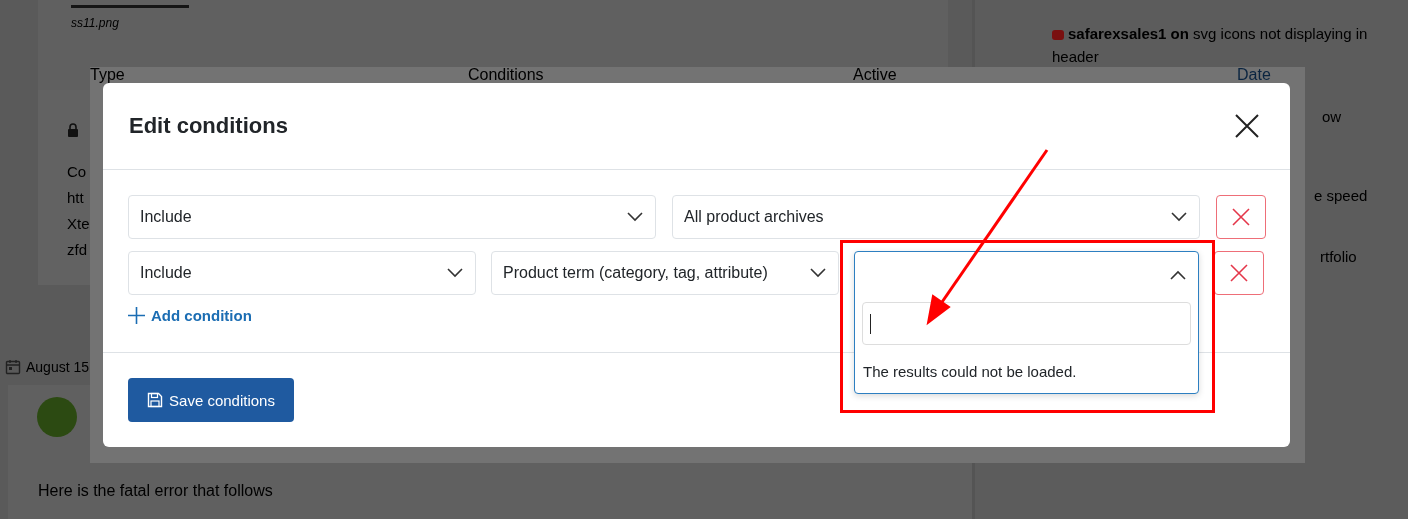 The height and width of the screenshot is (519, 1408). Describe the element at coordinates (970, 371) in the screenshot. I see `dropdown-message: The results could not be loaded.` at that location.